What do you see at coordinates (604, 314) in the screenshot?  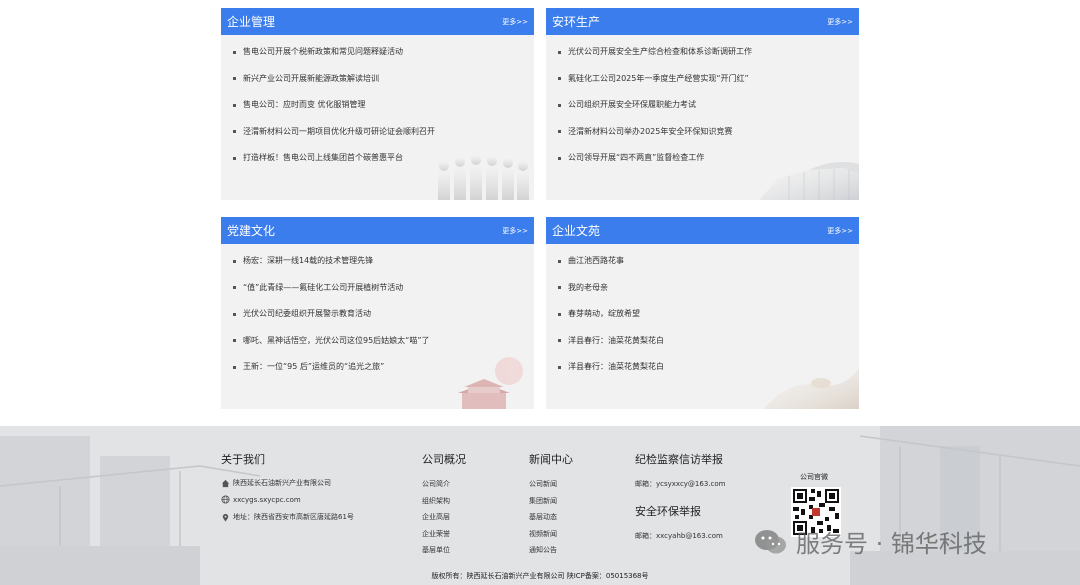 I see `news-link: 春芽萌动，绽放希望` at bounding box center [604, 314].